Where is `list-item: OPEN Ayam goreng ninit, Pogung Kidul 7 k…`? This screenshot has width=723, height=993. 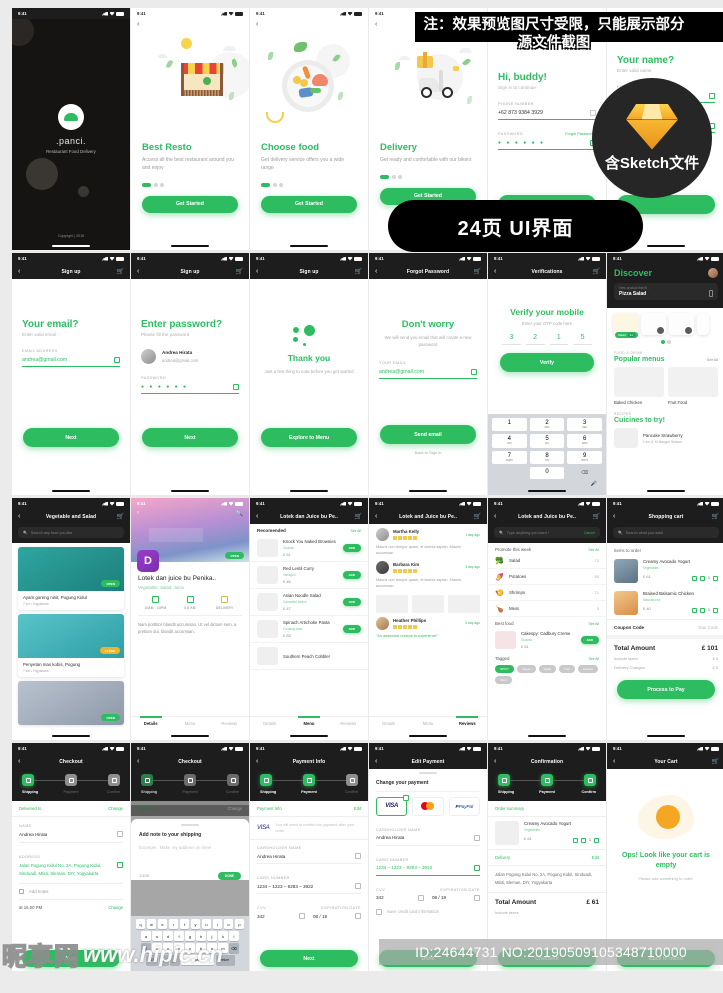
list-item: OPEN Ayam goreng ninit, Pogung Kidul 7 k… is located at coordinates (71, 578).